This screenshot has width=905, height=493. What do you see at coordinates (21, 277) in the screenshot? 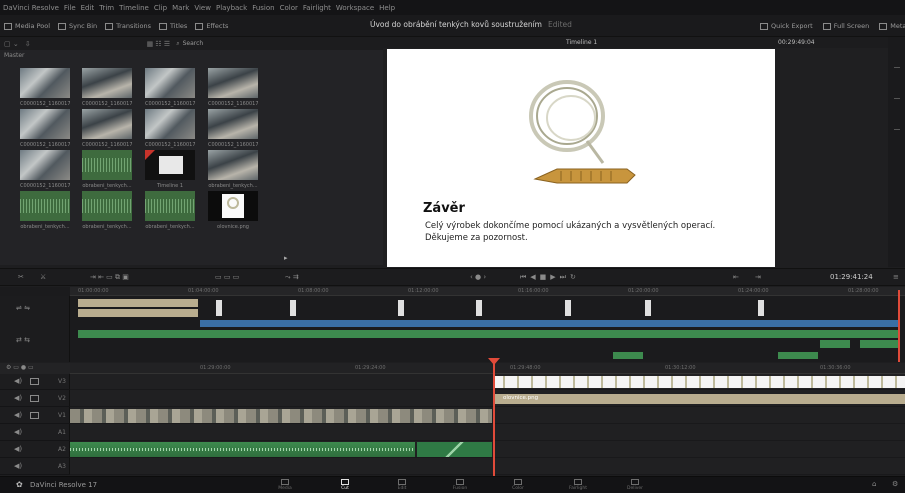
I see `blade-icon: ✂` at bounding box center [21, 277].